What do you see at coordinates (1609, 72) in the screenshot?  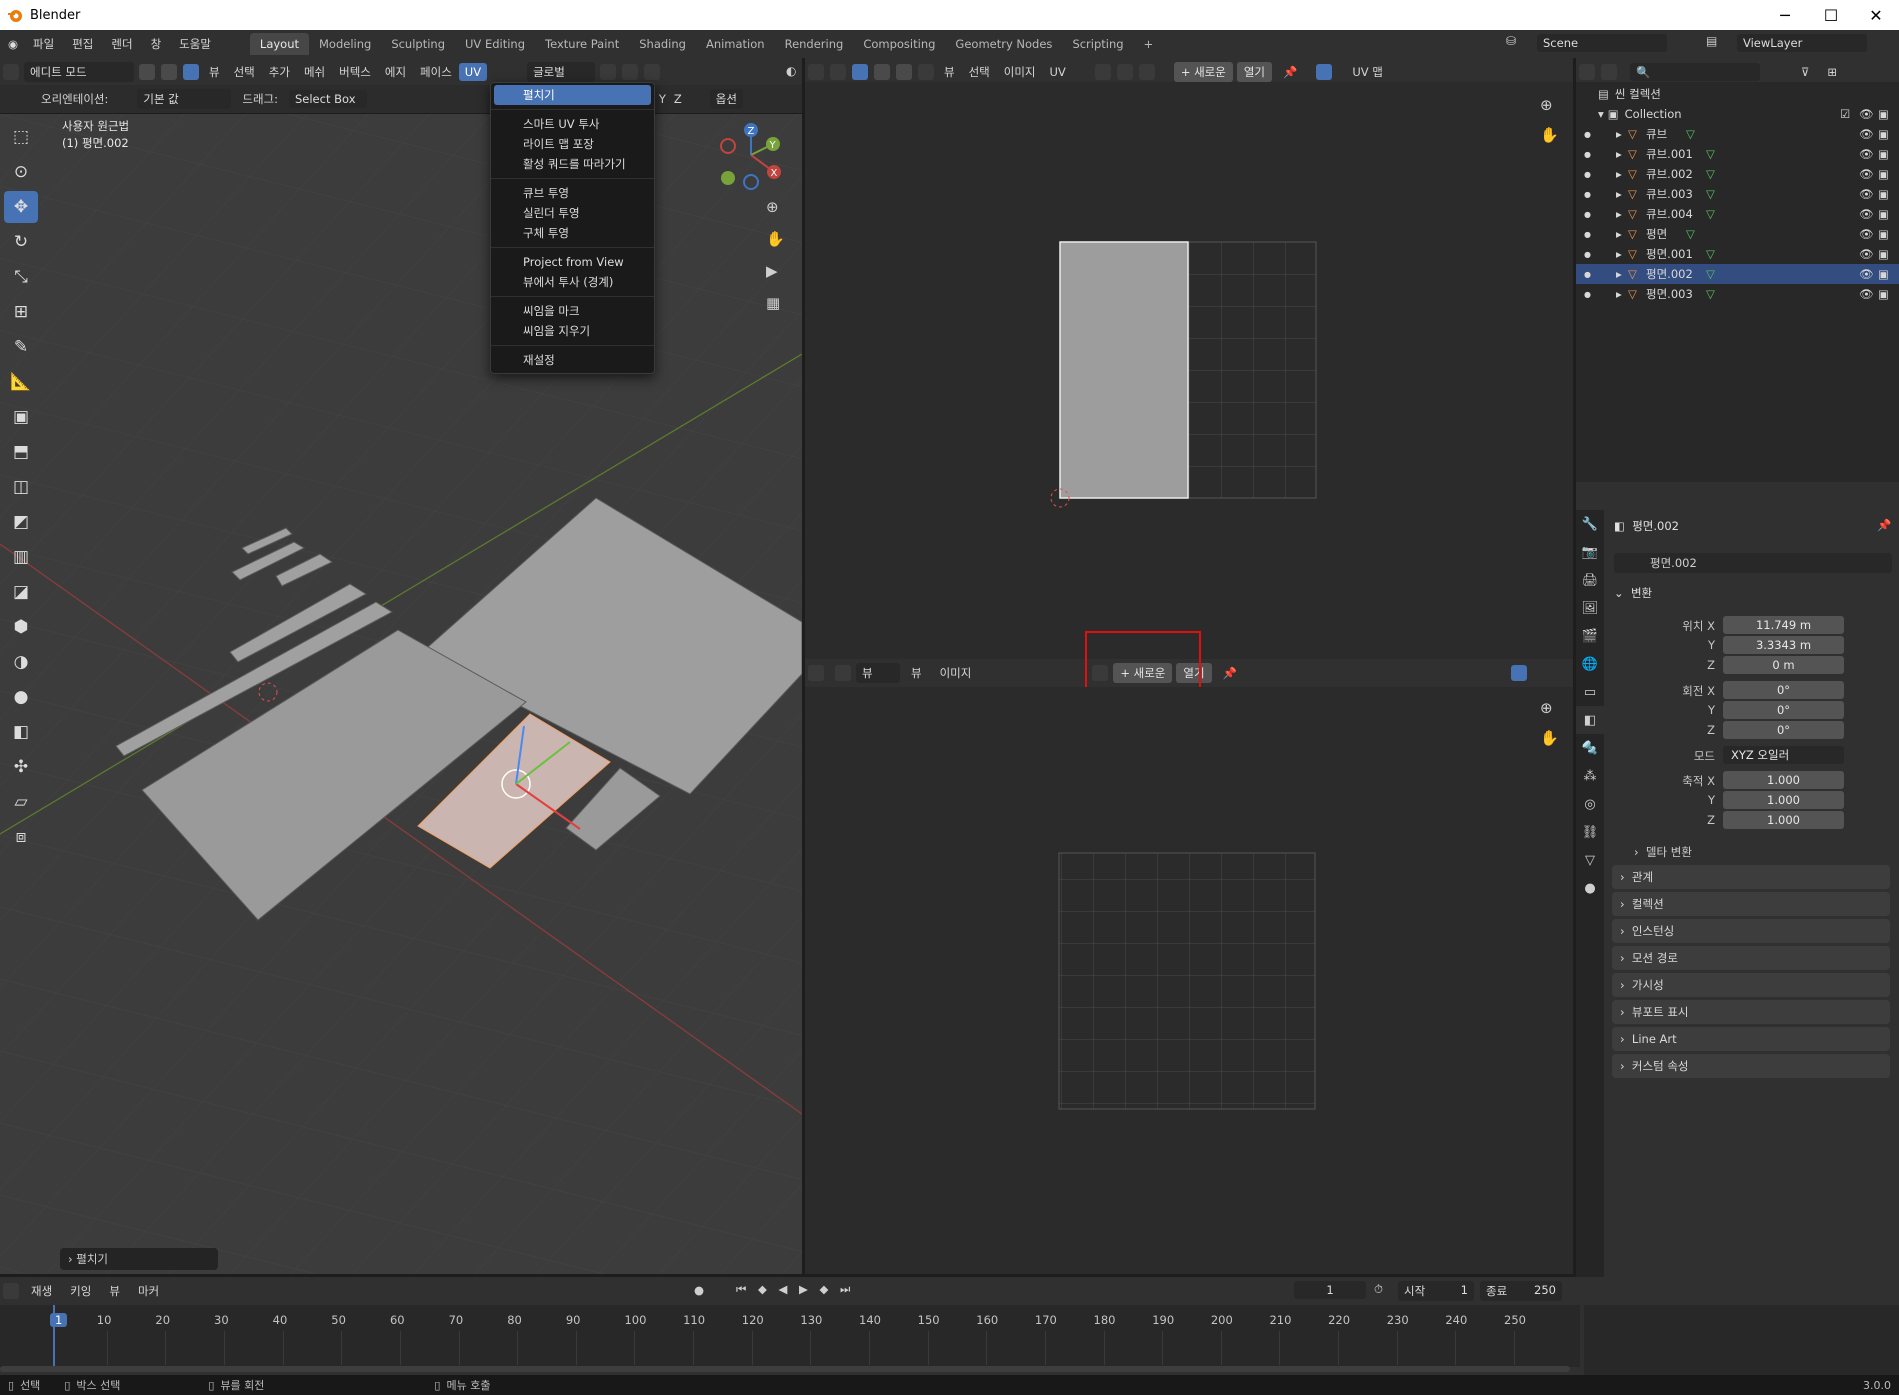 I see `display-mode-icon` at bounding box center [1609, 72].